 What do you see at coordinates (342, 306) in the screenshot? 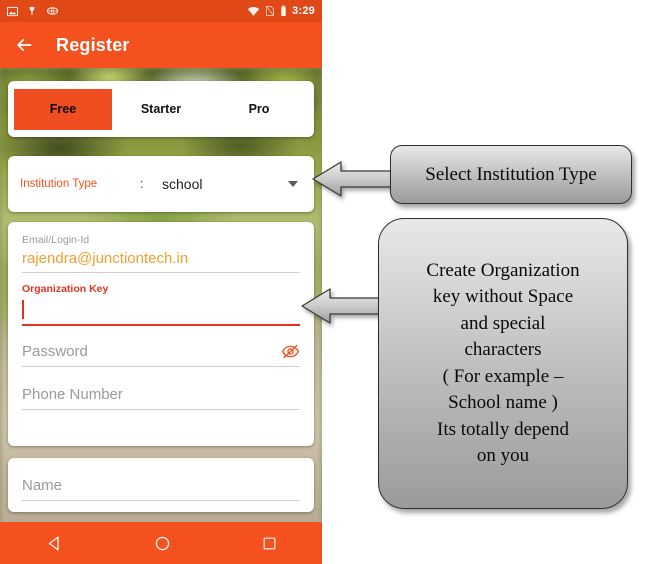
I see `callout-2-left-arrow-icon` at bounding box center [342, 306].